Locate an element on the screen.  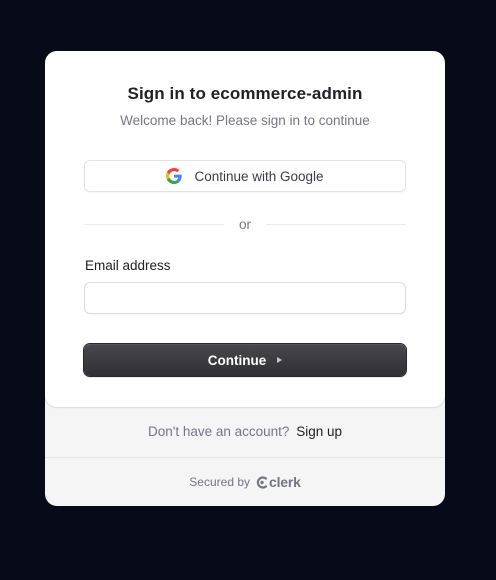
divider-line-right is located at coordinates (336, 224).